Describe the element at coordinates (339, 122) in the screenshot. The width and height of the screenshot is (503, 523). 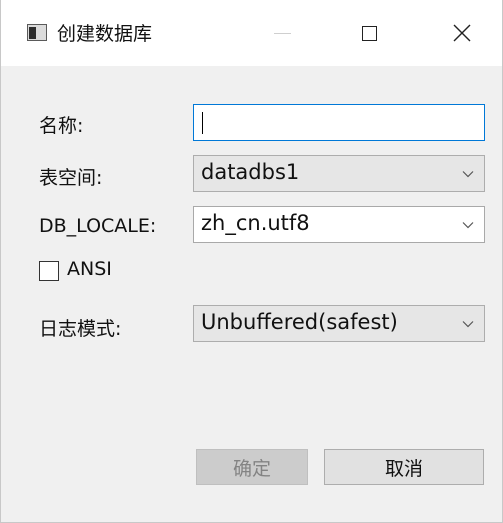
I see `name-input` at that location.